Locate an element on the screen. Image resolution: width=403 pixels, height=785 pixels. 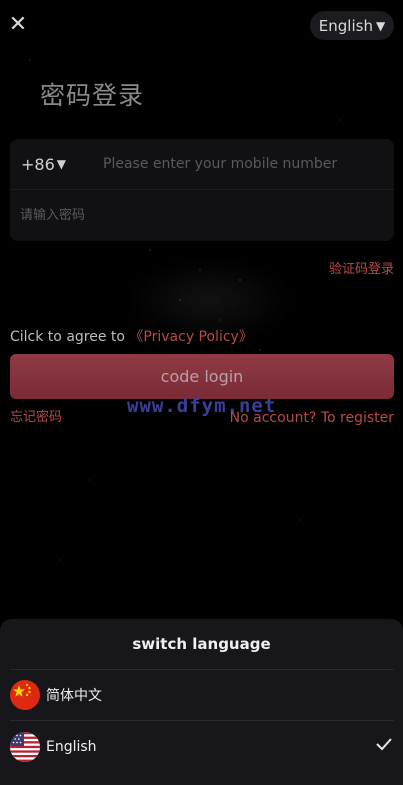
country-code-label: +86 is located at coordinates (38, 164).